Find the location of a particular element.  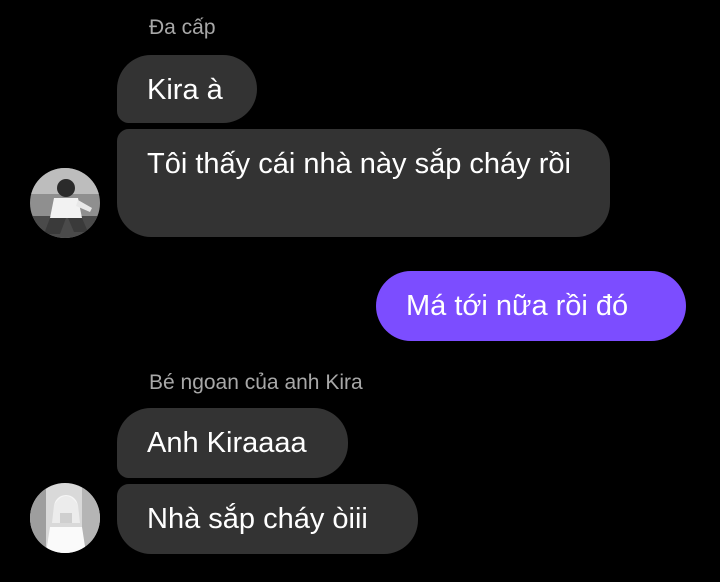

message-bubble-incoming: Anh Kiraaaa is located at coordinates (232, 443).